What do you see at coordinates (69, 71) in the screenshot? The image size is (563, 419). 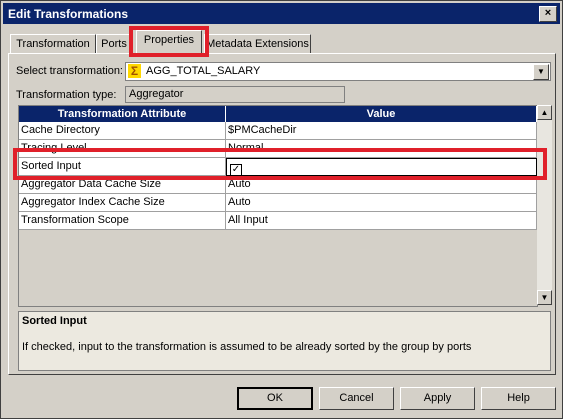 I see `select-transformation-label: Select transformation:` at bounding box center [69, 71].